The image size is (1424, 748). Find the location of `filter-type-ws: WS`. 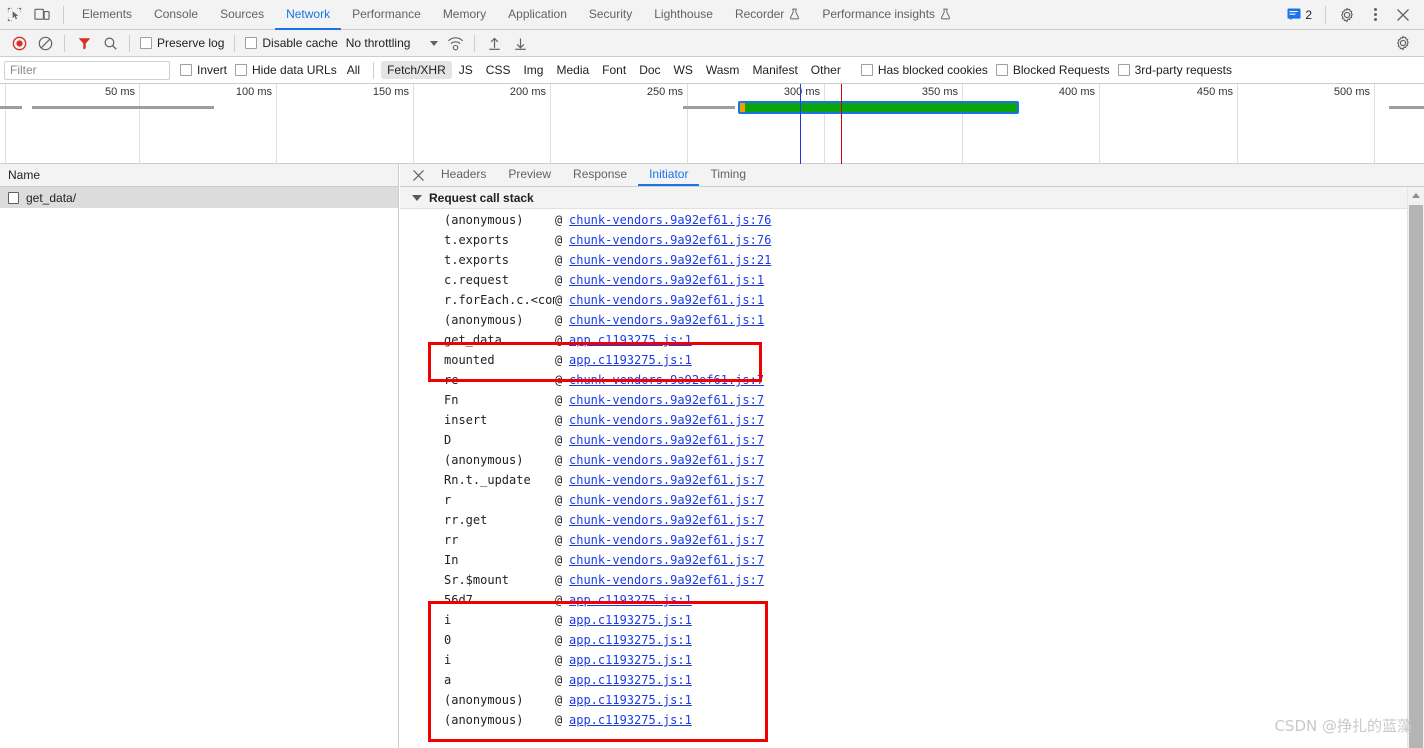

filter-type-ws: WS is located at coordinates (683, 70).